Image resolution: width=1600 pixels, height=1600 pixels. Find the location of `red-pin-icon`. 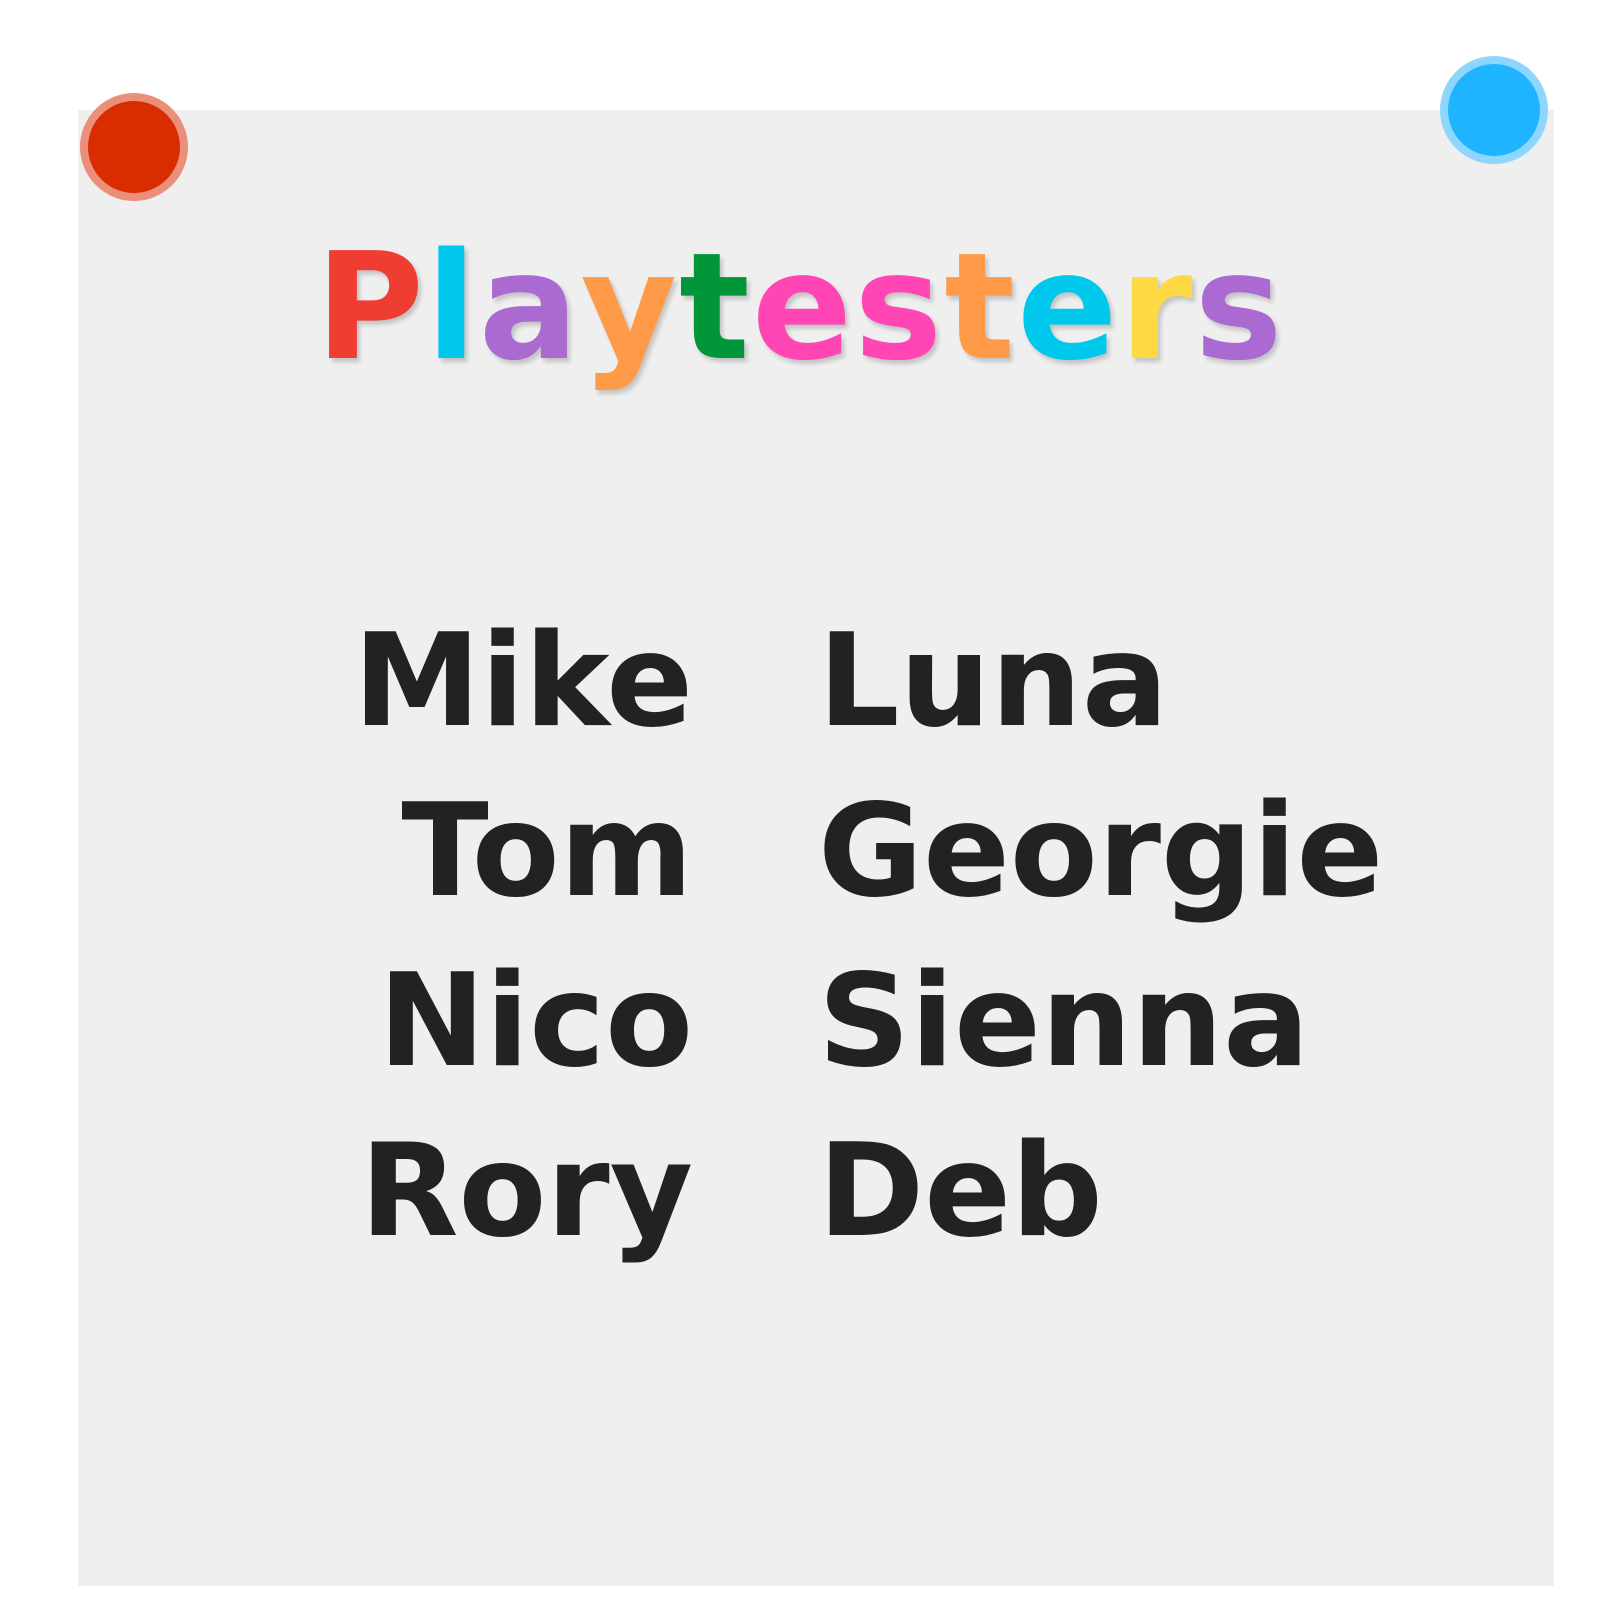

red-pin-icon is located at coordinates (134, 147).